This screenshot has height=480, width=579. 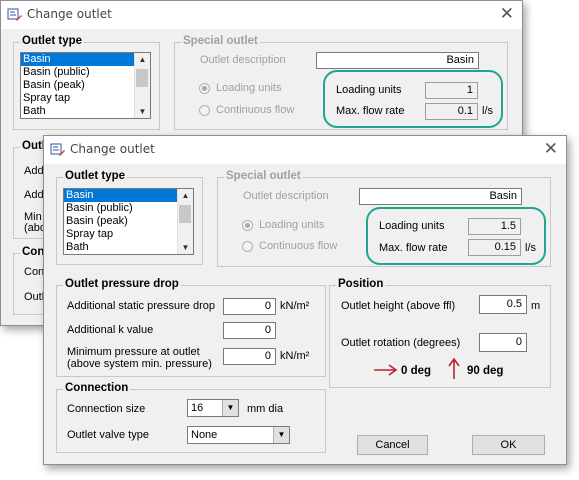 I want to click on connection-label: Connection, so click(x=97, y=388).